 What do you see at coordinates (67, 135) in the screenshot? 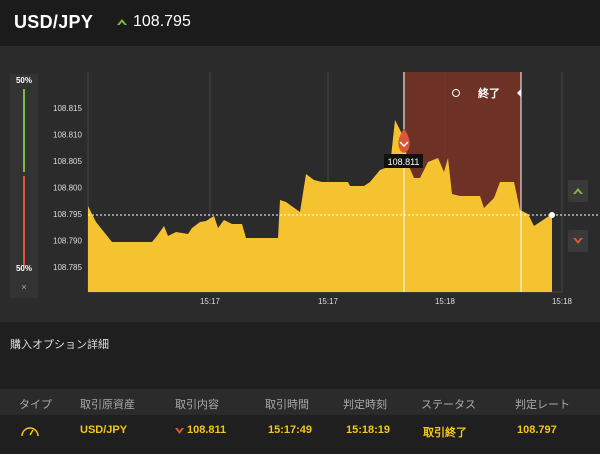
I see `y-tick-label: 108.810` at bounding box center [67, 135].